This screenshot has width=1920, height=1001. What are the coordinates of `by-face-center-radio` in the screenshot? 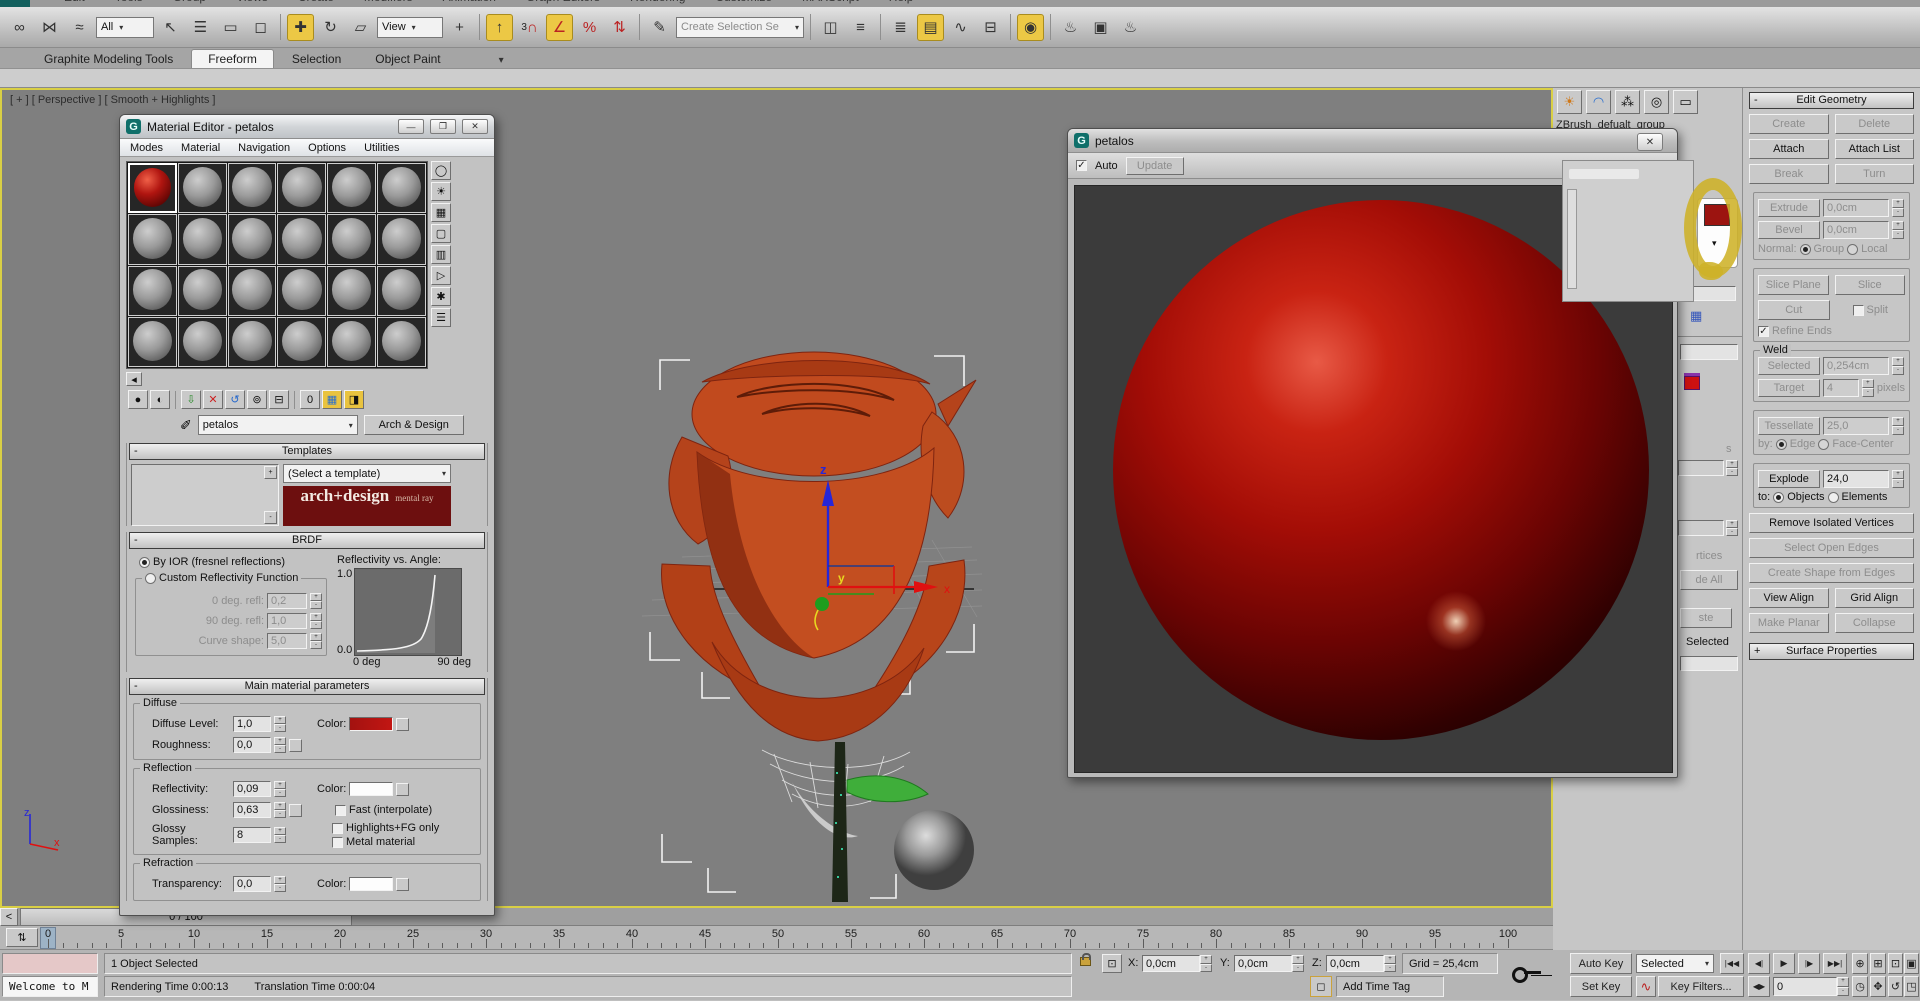 It's located at (1824, 444).